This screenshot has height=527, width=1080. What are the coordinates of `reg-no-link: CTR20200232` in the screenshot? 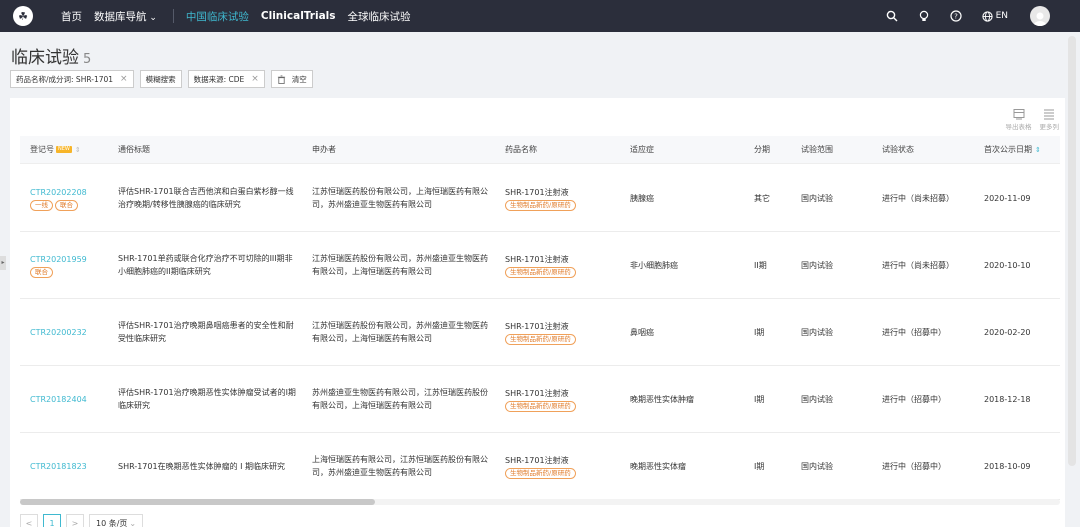 It's located at (70, 332).